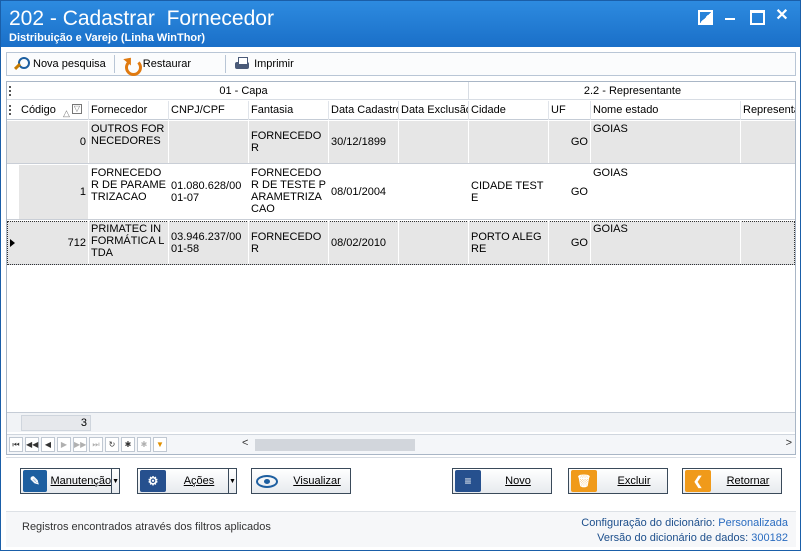  Describe the element at coordinates (199, 481) in the screenshot. I see `acoes-label: Ações` at that location.